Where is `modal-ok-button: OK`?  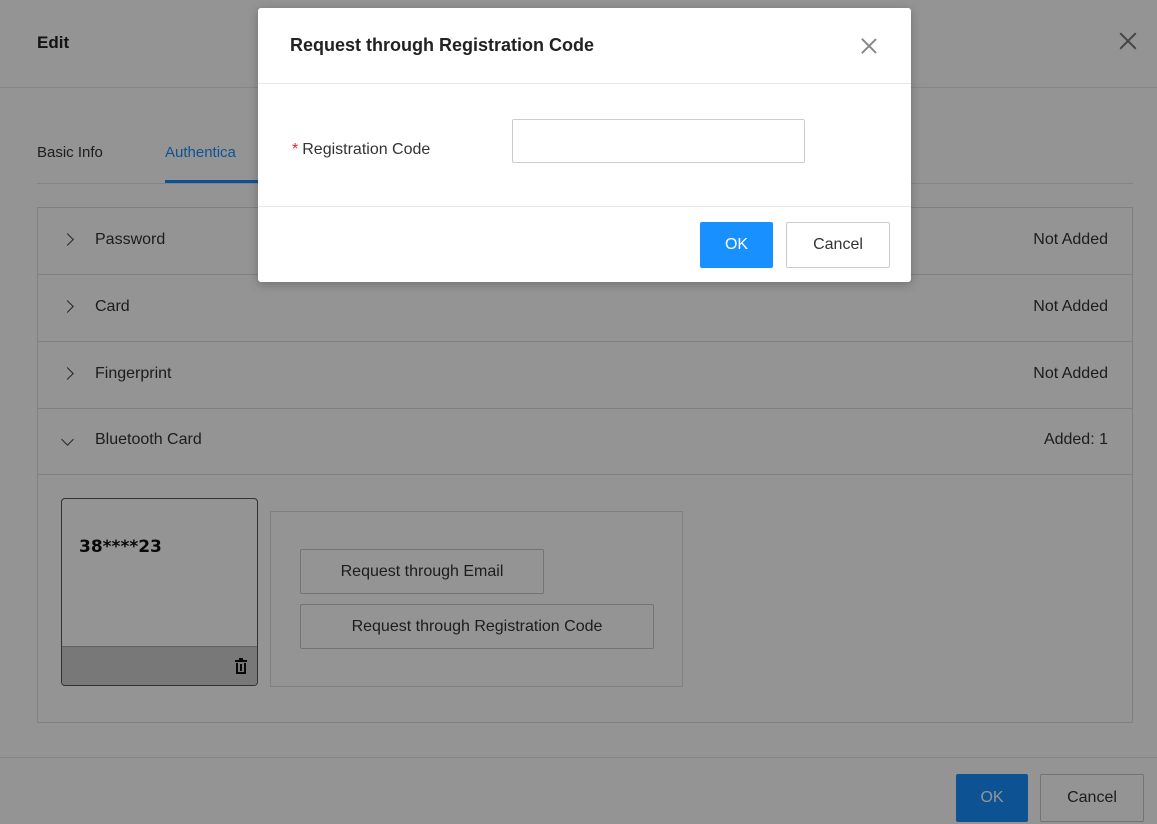 modal-ok-button: OK is located at coordinates (736, 245).